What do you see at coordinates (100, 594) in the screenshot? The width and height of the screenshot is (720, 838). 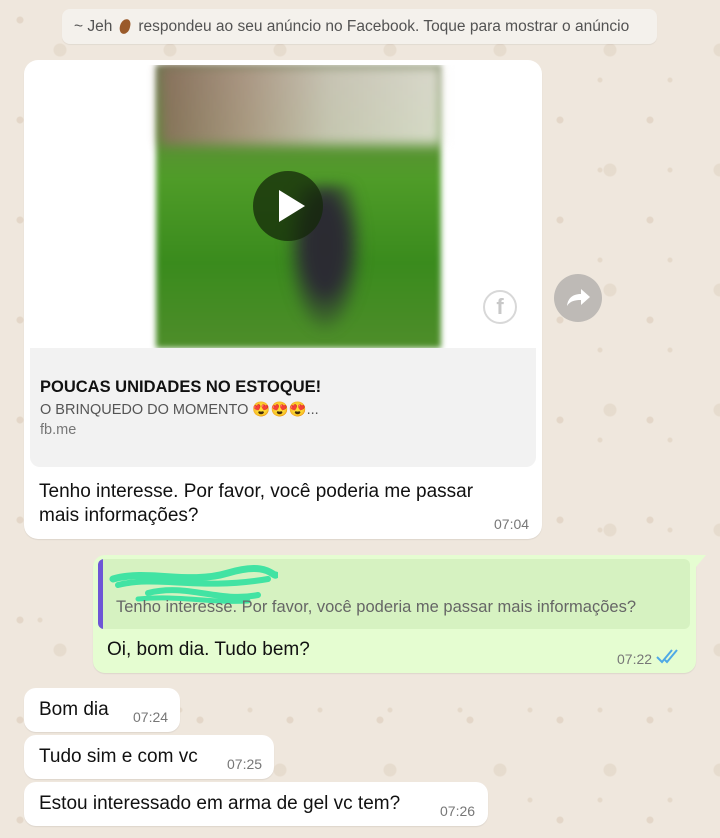 I see `quote-accent-bar` at bounding box center [100, 594].